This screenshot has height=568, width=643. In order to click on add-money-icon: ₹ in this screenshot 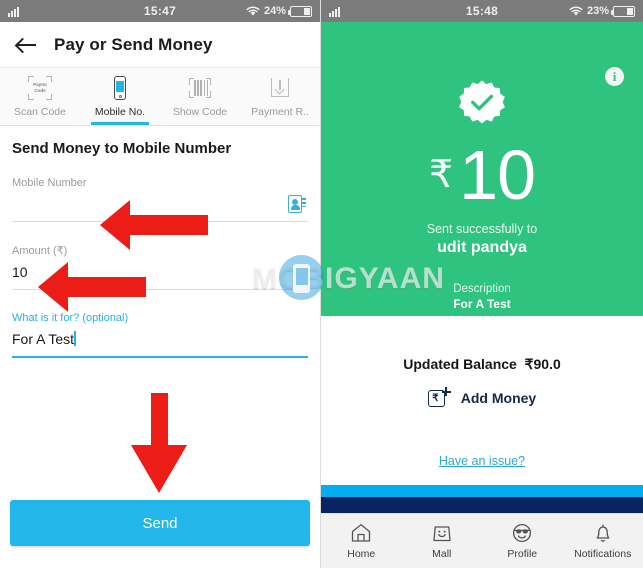, I will do `click(439, 398)`.